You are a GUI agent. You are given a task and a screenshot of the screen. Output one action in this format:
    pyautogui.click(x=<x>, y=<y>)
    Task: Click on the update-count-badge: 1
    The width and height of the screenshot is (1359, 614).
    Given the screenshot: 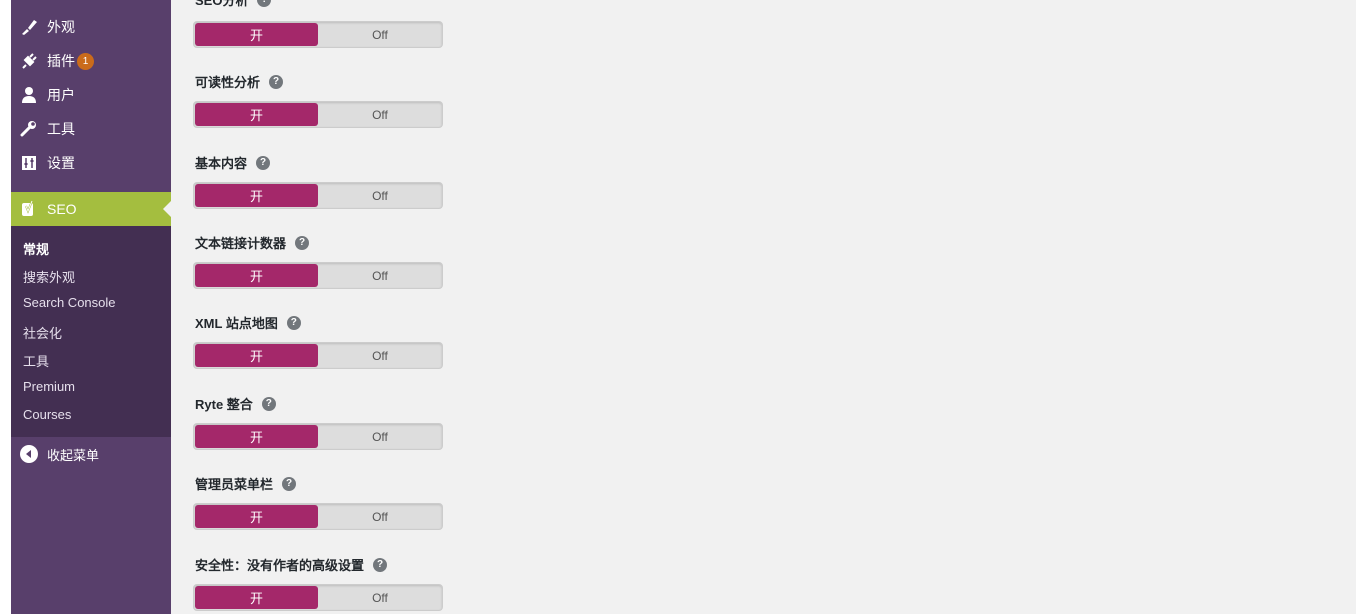 What is the action you would take?
    pyautogui.click(x=85, y=61)
    